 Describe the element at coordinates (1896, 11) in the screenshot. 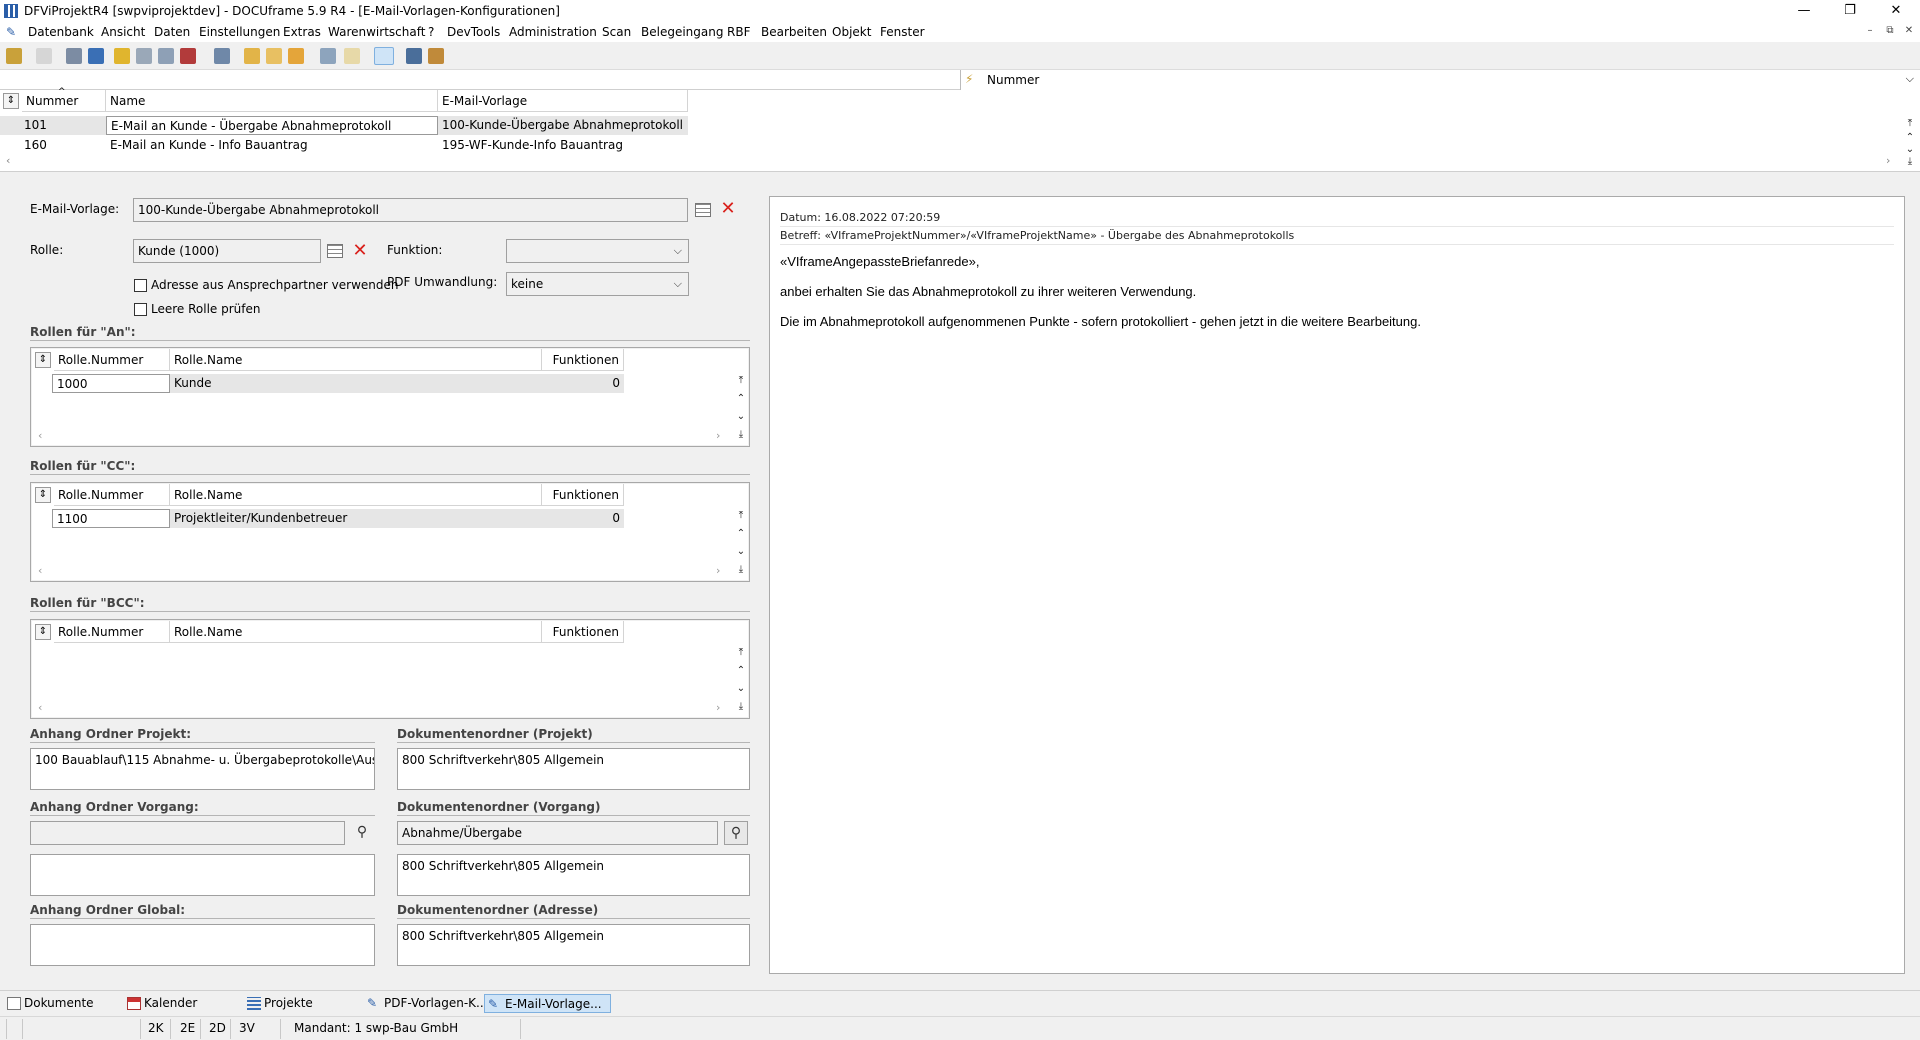

I see `close-button: ✕` at that location.